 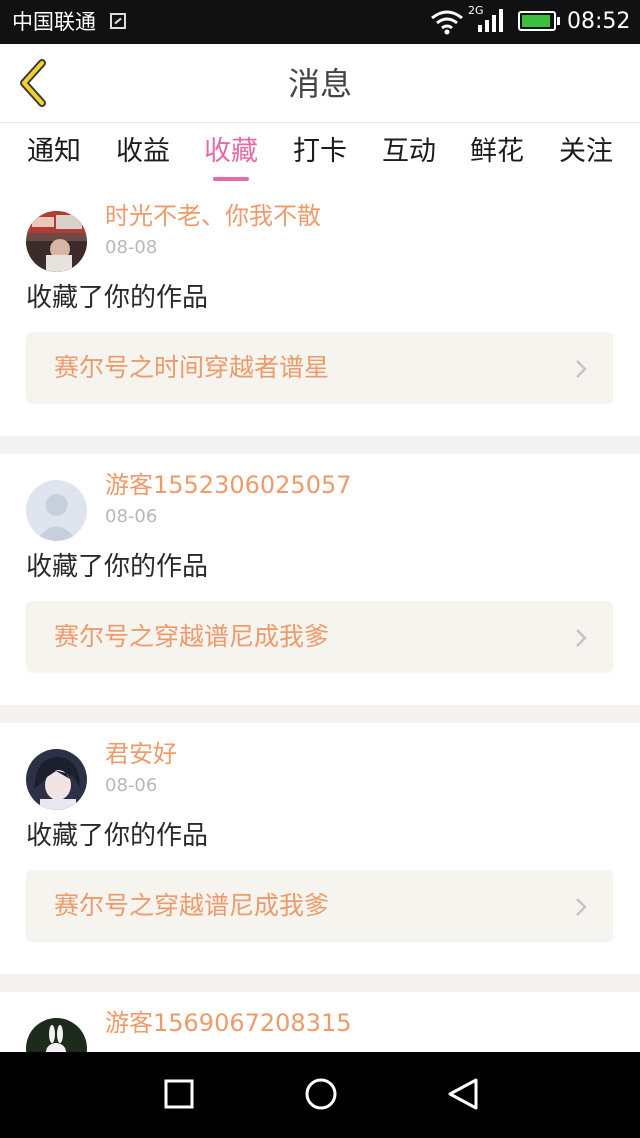 What do you see at coordinates (143, 152) in the screenshot?
I see `tab-earnings: 收益` at bounding box center [143, 152].